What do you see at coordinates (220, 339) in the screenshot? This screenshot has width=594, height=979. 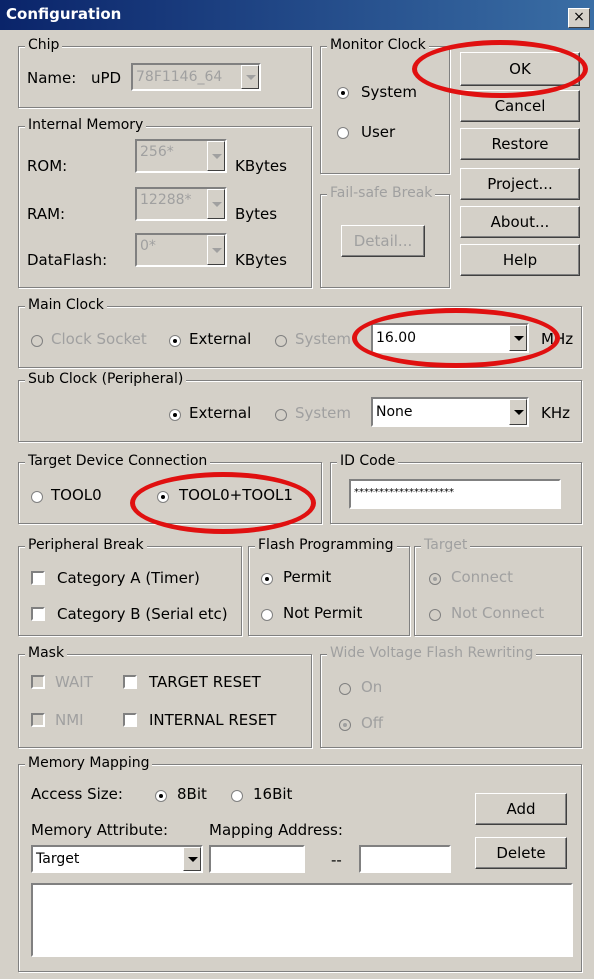 I see `main-external-label: External` at bounding box center [220, 339].